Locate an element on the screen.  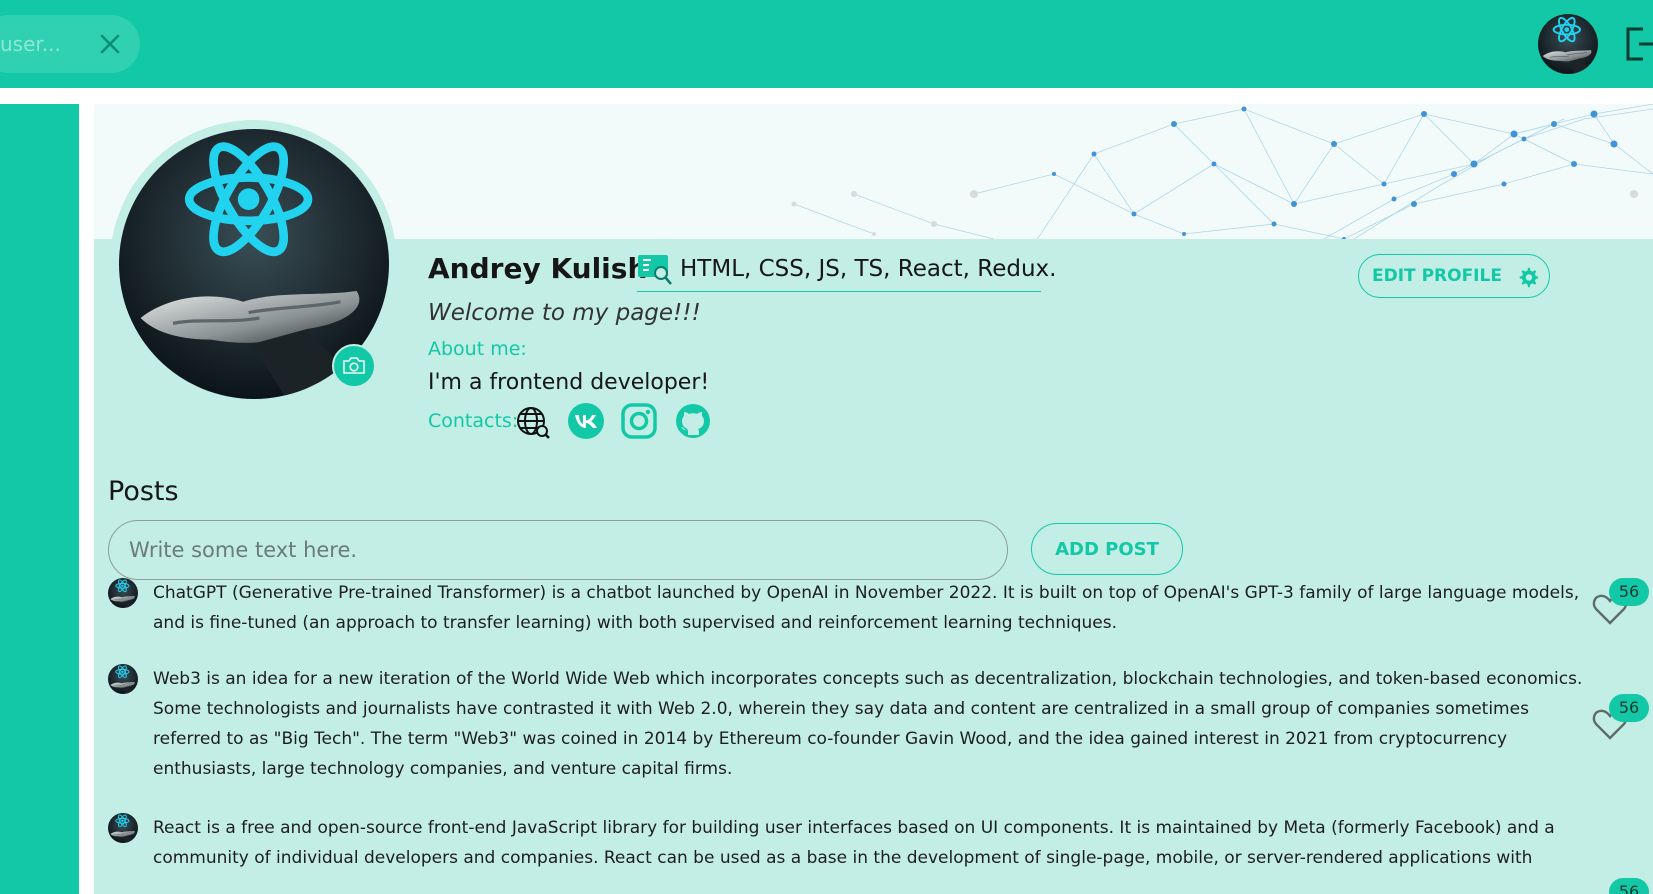
user-search is located at coordinates (70, 44).